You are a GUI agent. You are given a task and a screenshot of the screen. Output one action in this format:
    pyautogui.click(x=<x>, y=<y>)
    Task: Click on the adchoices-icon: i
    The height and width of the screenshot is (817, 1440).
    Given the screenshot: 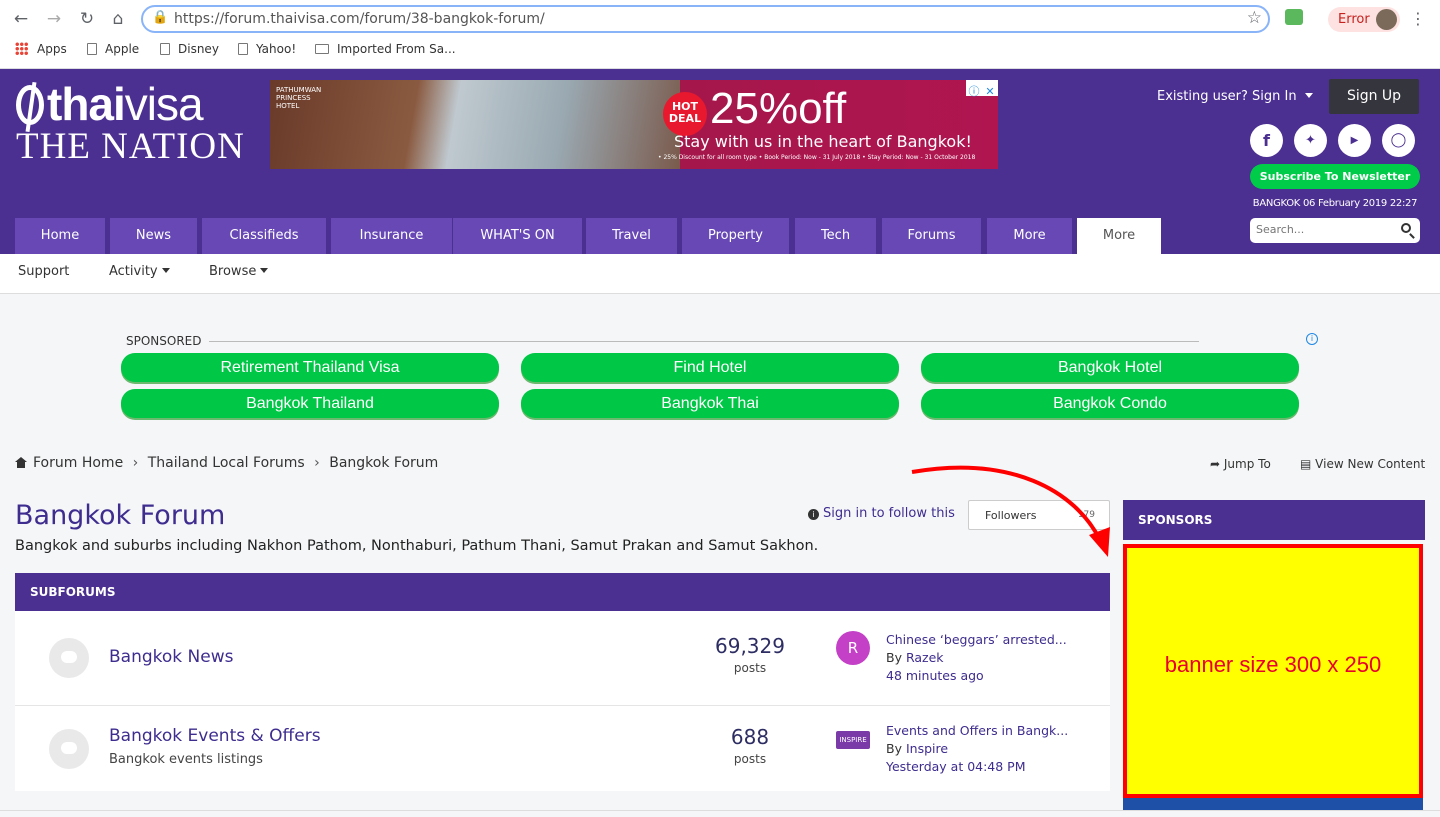 What is the action you would take?
    pyautogui.click(x=1312, y=339)
    